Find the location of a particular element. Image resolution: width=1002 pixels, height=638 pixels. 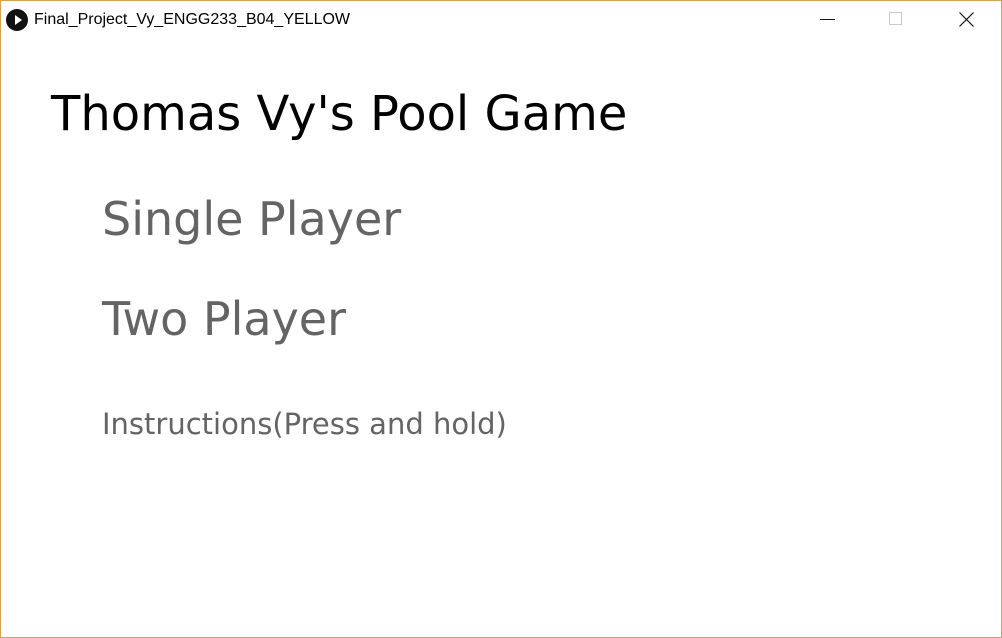

close-icon is located at coordinates (966, 19).